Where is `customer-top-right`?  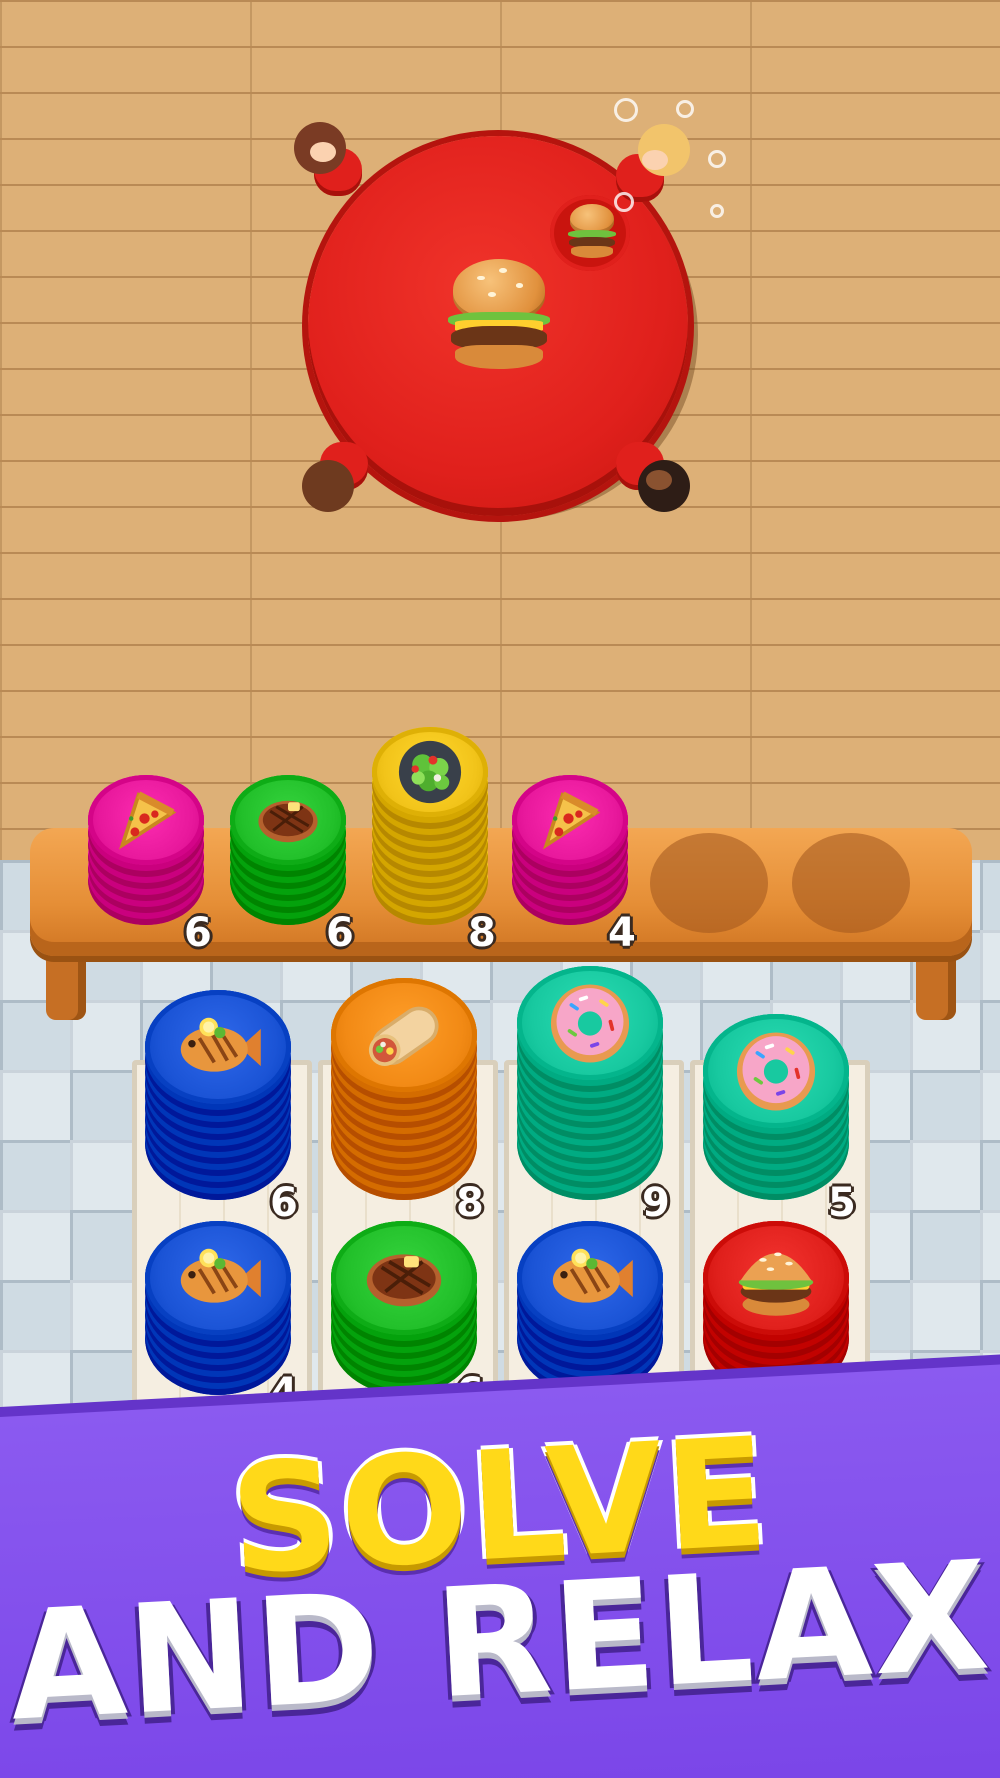
customer-top-right is located at coordinates (653, 161).